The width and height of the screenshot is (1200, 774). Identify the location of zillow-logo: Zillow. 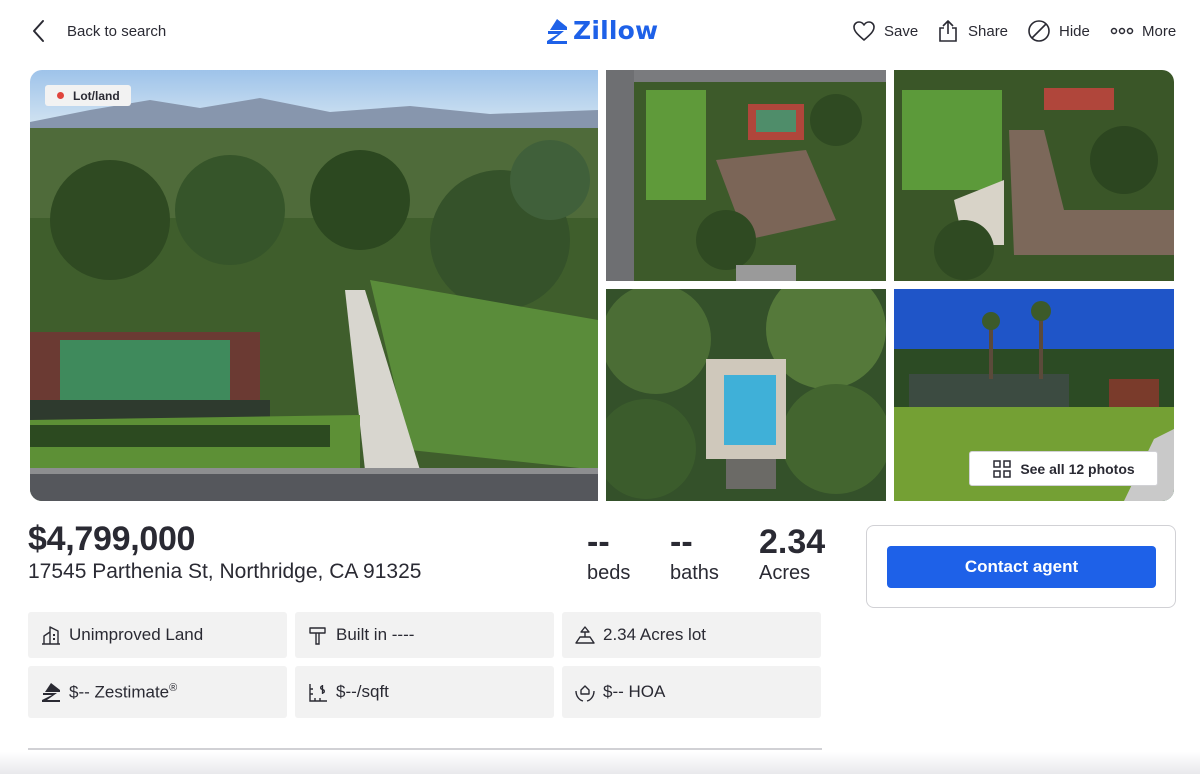
(601, 30).